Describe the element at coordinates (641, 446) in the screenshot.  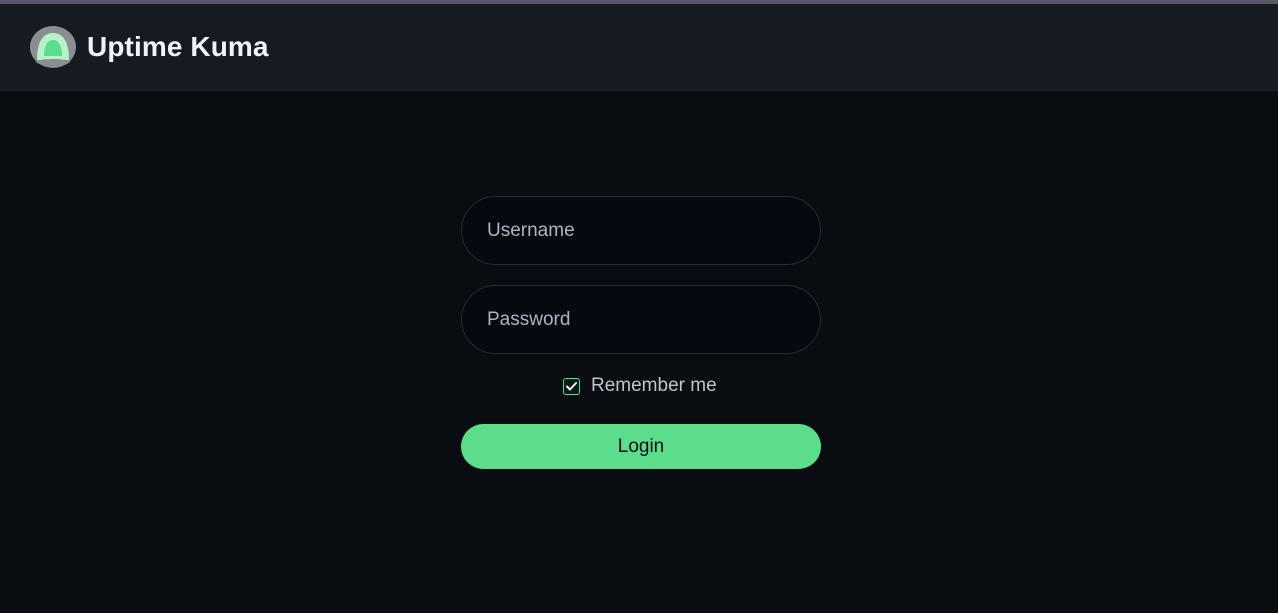
I see `login-button: Login` at that location.